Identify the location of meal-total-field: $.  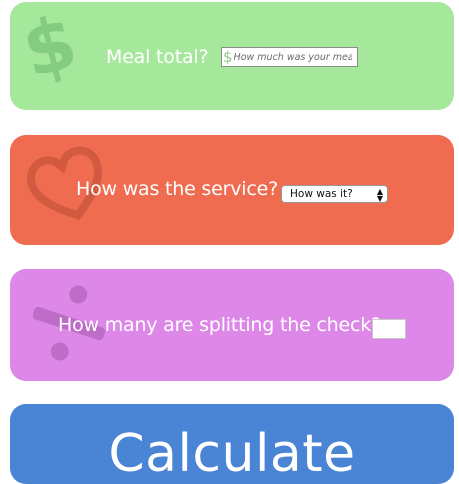
(289, 57).